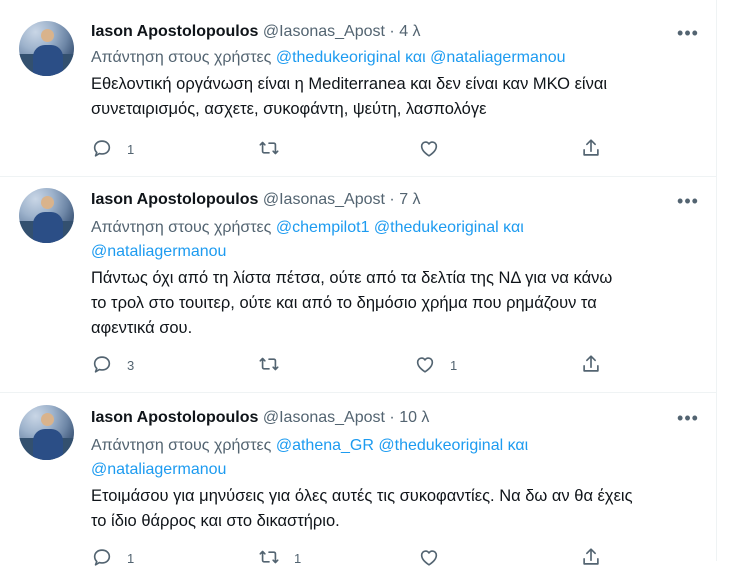  What do you see at coordinates (409, 199) in the screenshot?
I see `timestamp: 7 λ` at bounding box center [409, 199].